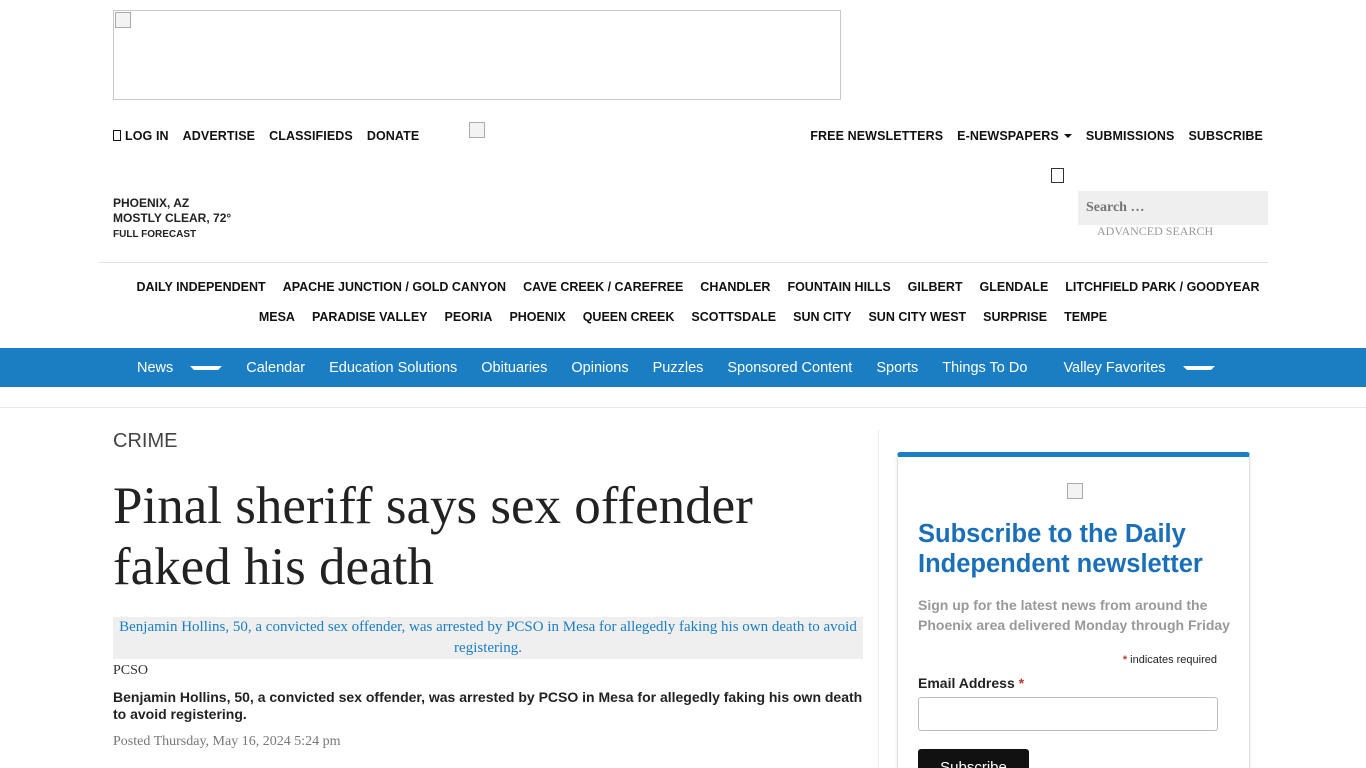  Describe the element at coordinates (219, 136) in the screenshot. I see `advertise-link: ADVERTISE` at that location.